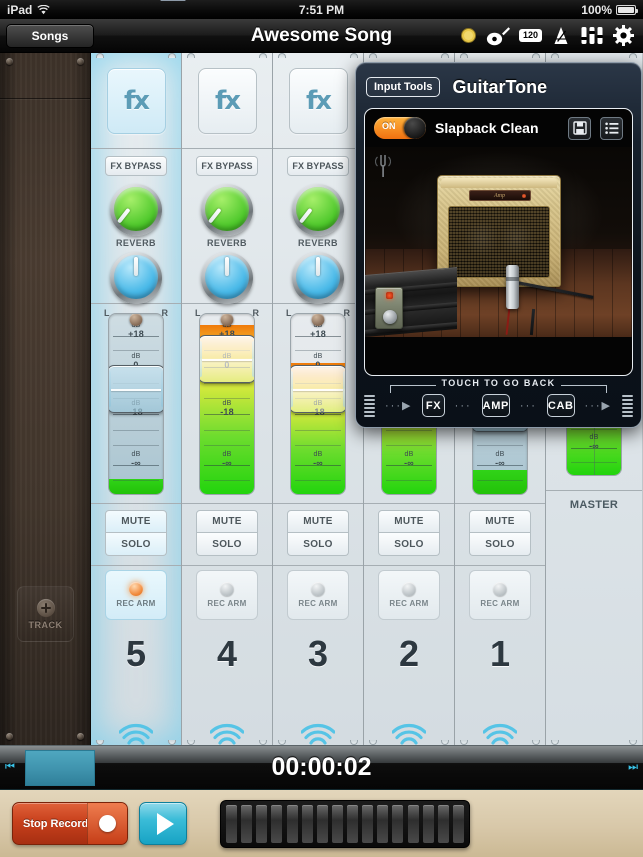 This screenshot has width=643, height=857. What do you see at coordinates (433, 405) in the screenshot?
I see `chain-button-fx: FX` at bounding box center [433, 405].